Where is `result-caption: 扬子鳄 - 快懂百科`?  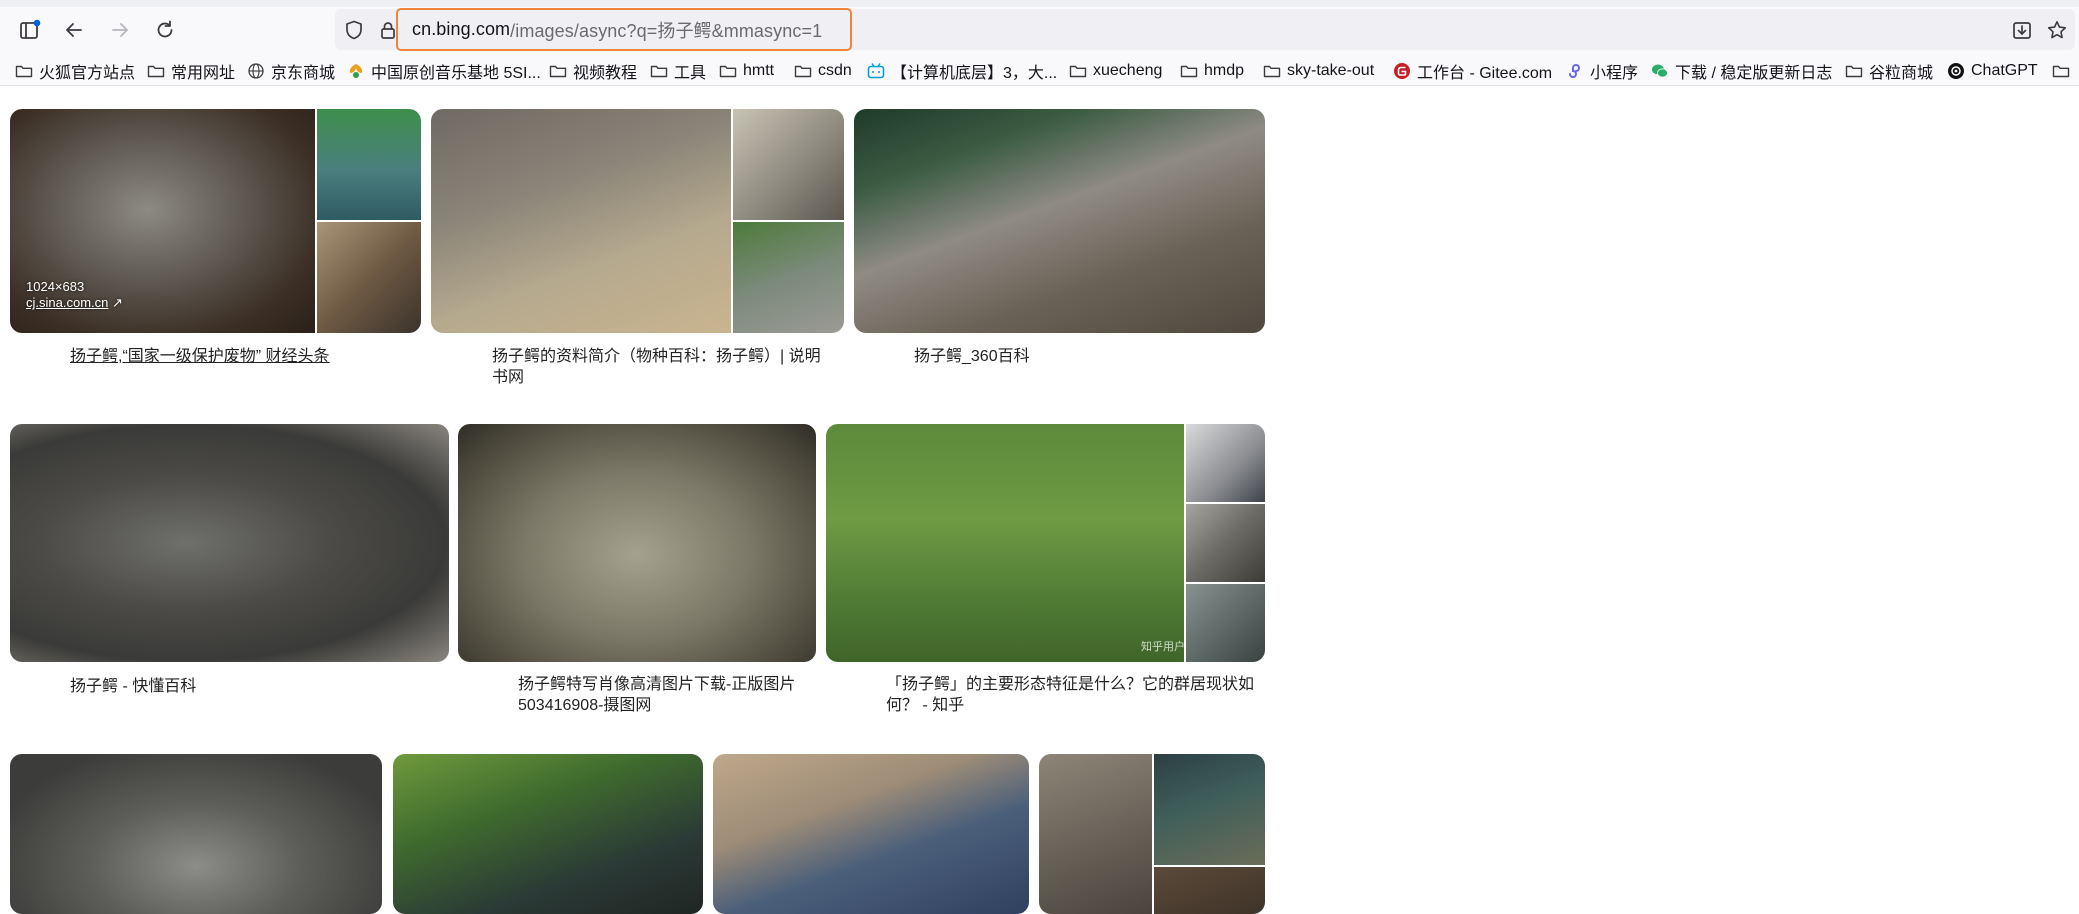 result-caption: 扬子鳄 - 快懂百科 is located at coordinates (220, 686).